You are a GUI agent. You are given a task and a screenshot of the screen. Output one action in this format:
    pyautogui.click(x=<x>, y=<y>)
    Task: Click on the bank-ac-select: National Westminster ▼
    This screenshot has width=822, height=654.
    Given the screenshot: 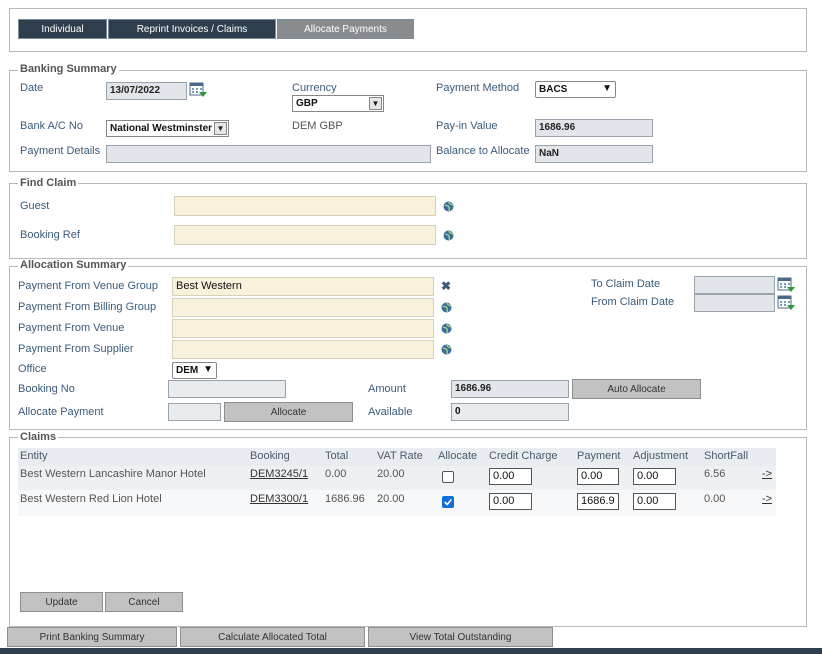 What is the action you would take?
    pyautogui.click(x=167, y=128)
    